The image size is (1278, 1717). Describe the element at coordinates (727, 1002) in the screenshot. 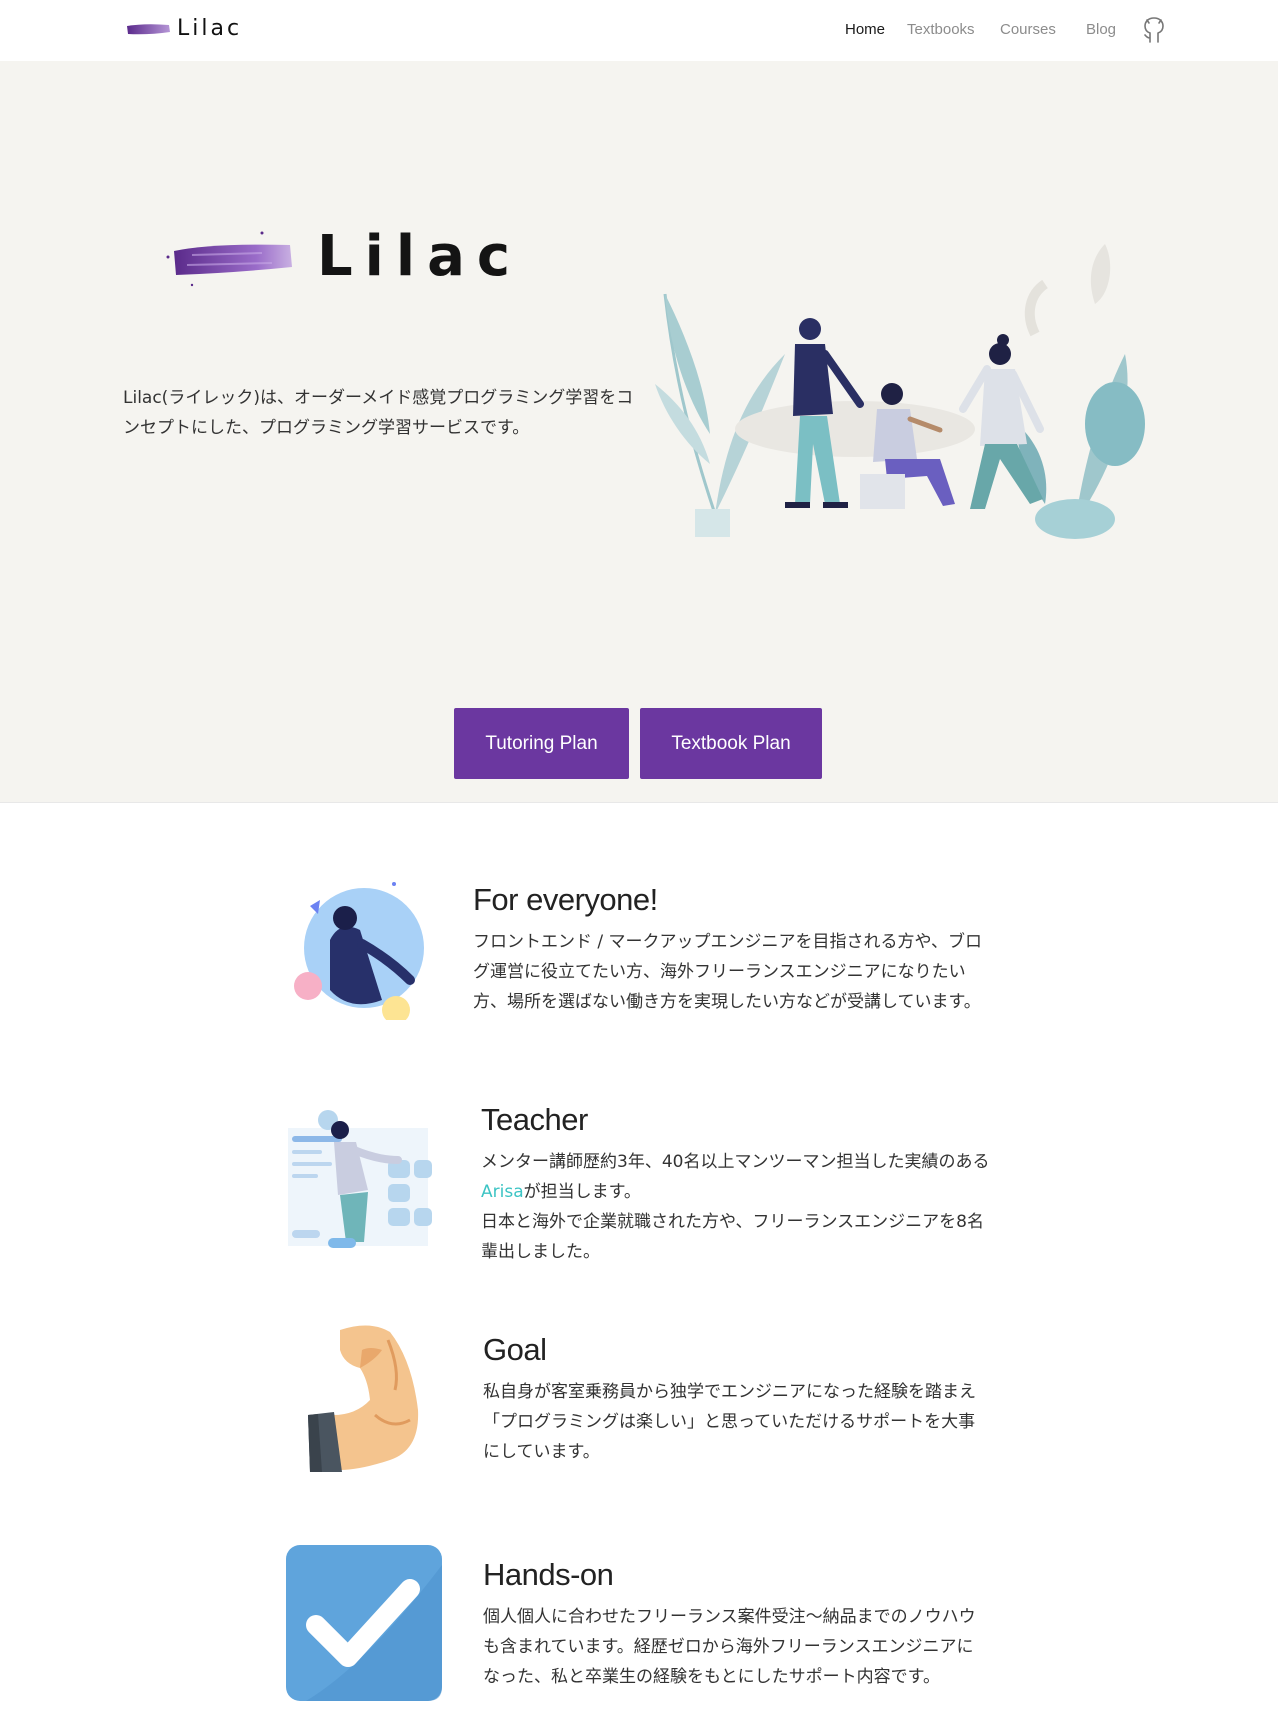

I see `feature-line: 方、場所を選ばない働き方を実現したい方などが受講しています。` at that location.